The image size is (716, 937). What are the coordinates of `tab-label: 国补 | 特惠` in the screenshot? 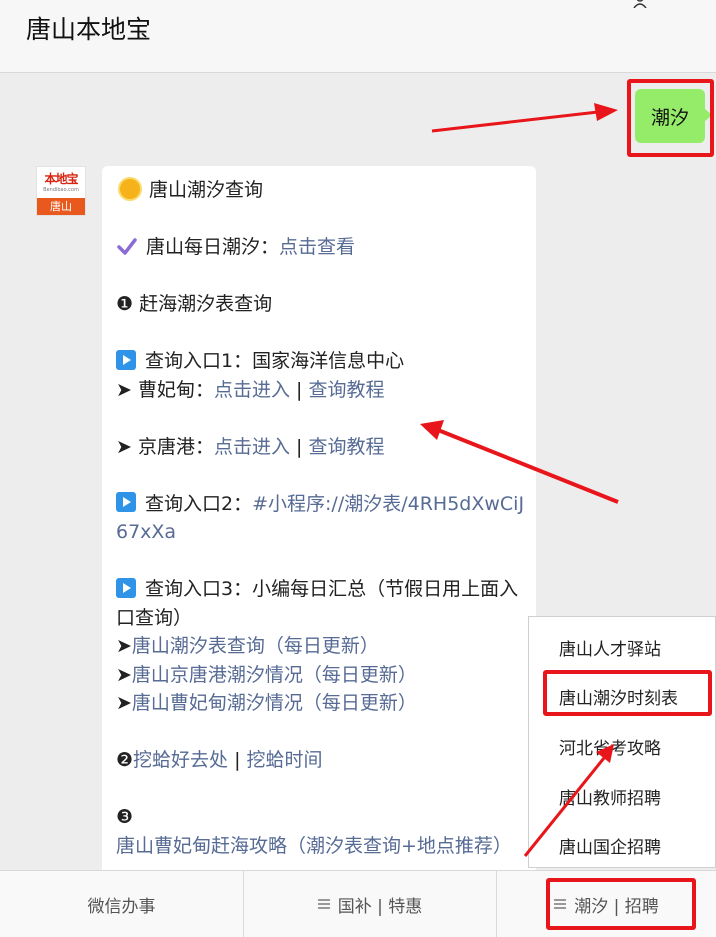 It's located at (380, 906).